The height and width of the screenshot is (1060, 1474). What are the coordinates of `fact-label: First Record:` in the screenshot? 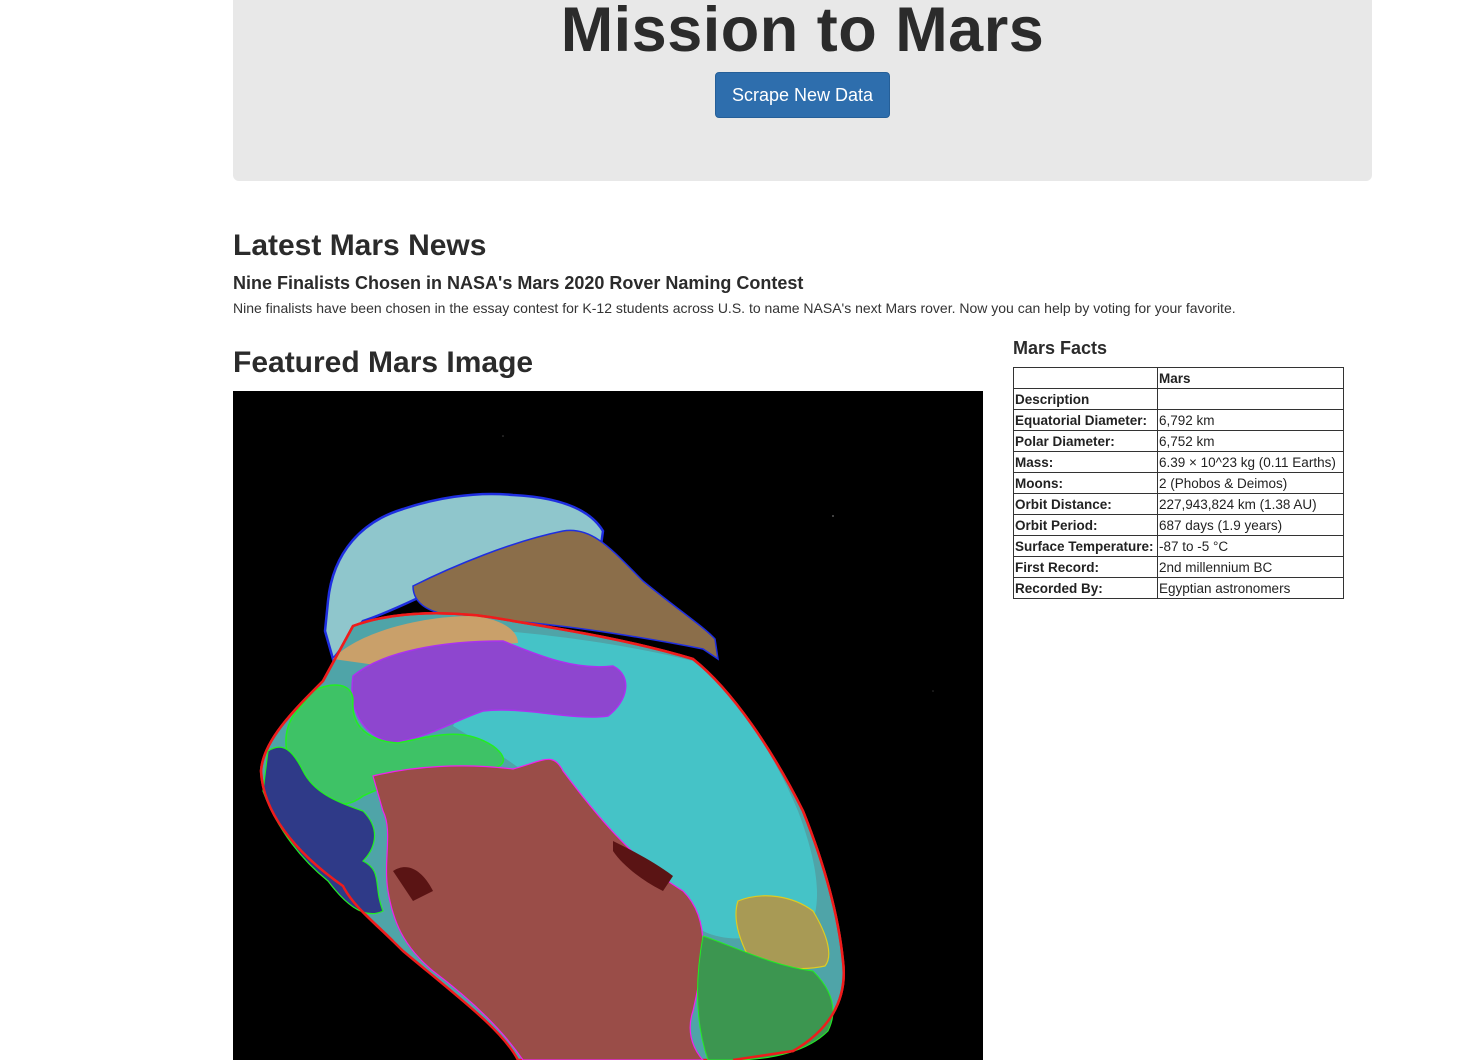 It's located at (1085, 567).